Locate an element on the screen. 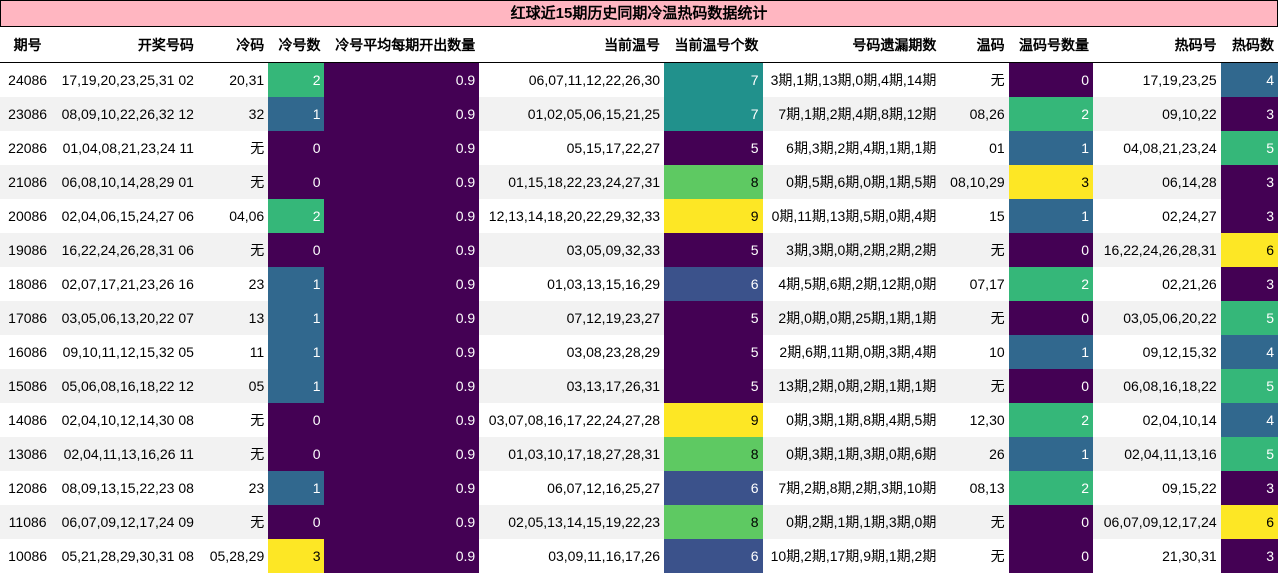 The image size is (1278, 573). cell-miss: 7期,1期,2期,4期,8期,12期 is located at coordinates (851, 114).